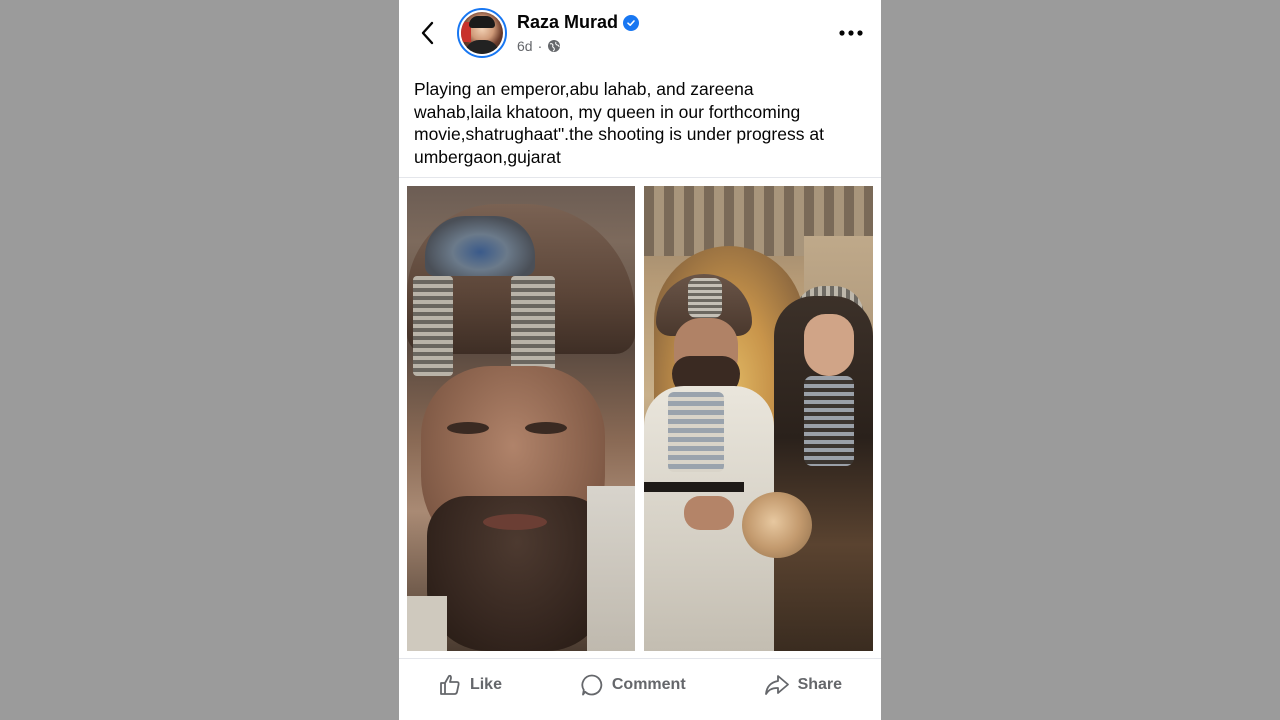 This screenshot has height=720, width=1280. What do you see at coordinates (592, 685) in the screenshot?
I see `comment-icon` at bounding box center [592, 685].